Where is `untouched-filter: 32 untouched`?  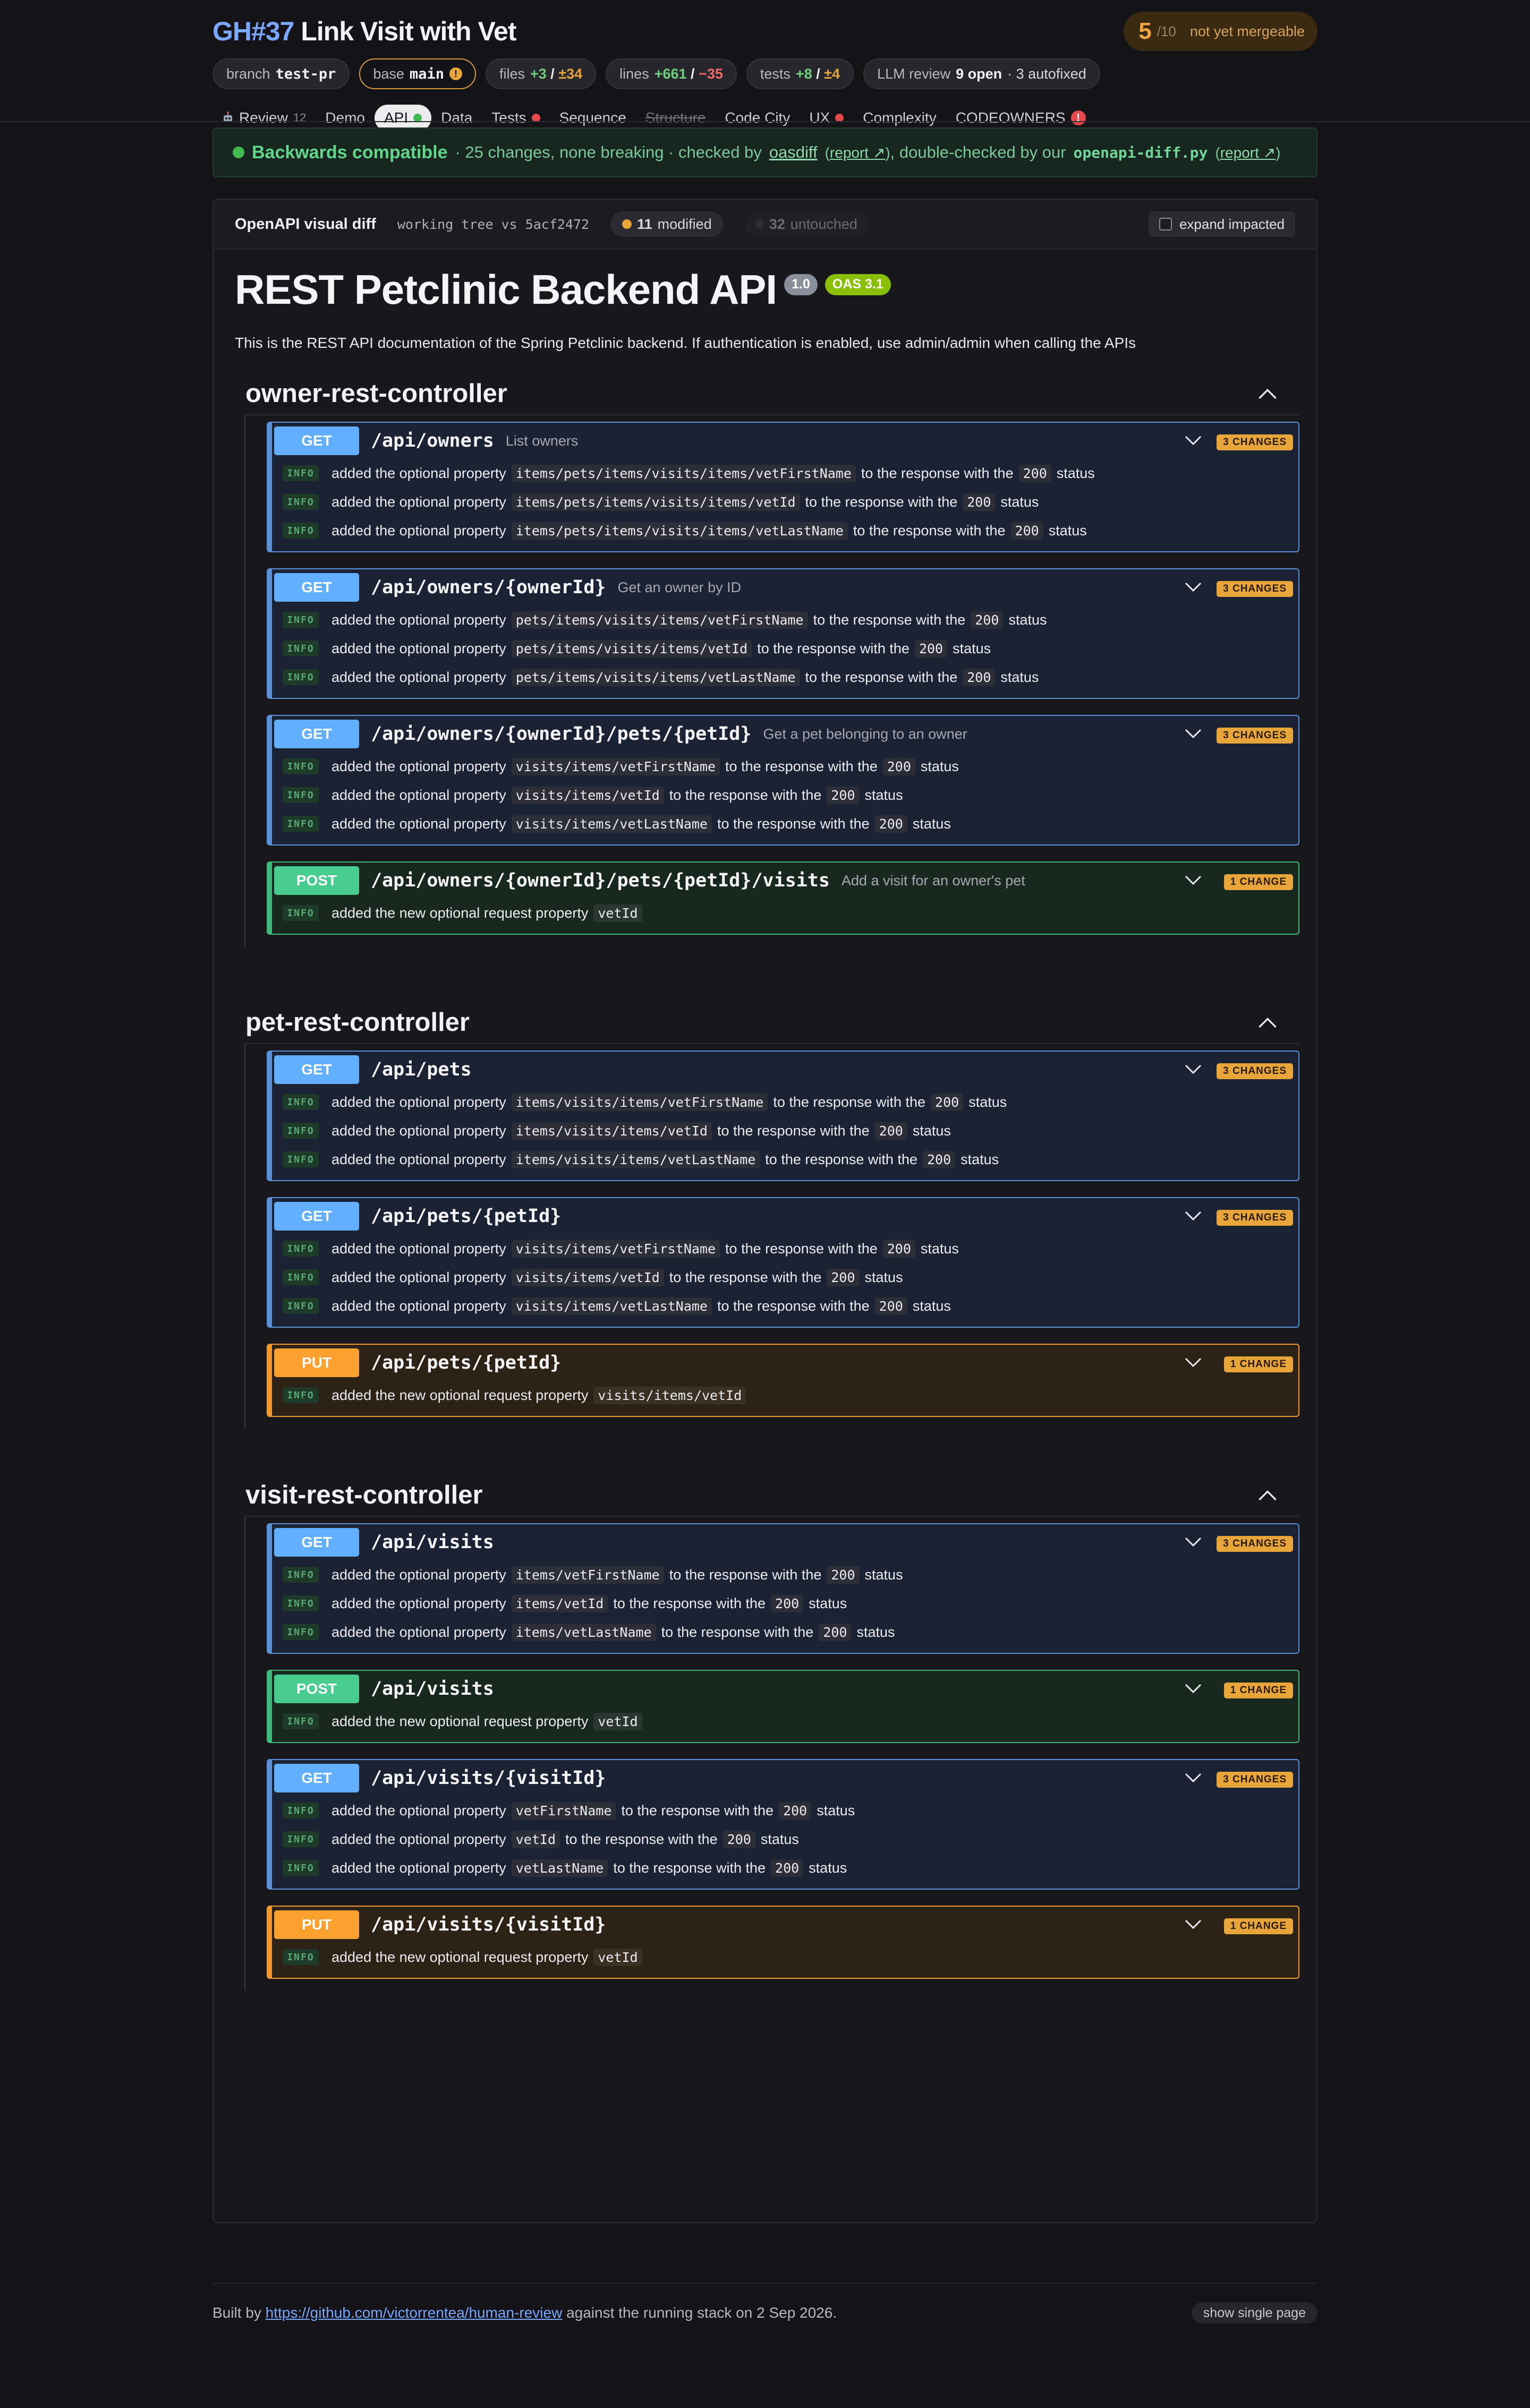
untouched-filter: 32 untouched is located at coordinates (806, 224).